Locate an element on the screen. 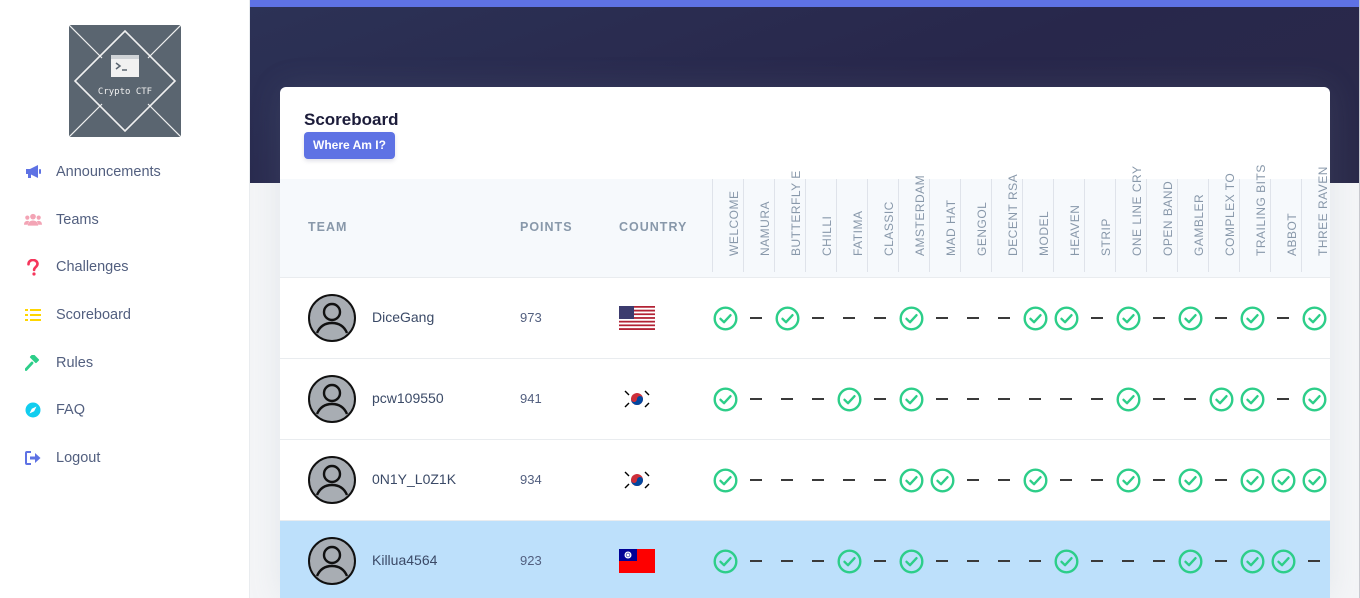 The height and width of the screenshot is (598, 1360). points-column-header: POINTS is located at coordinates (546, 227).